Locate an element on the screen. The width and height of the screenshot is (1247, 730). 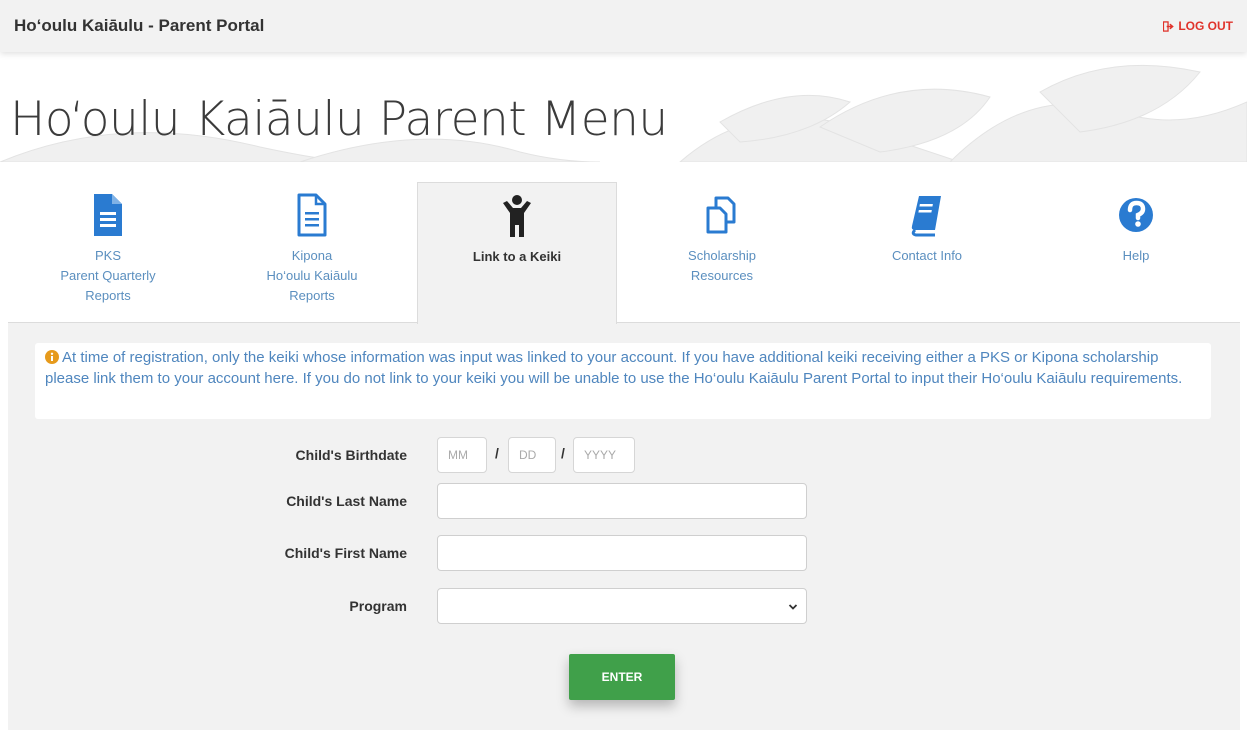
child-icon is located at coordinates (517, 216).